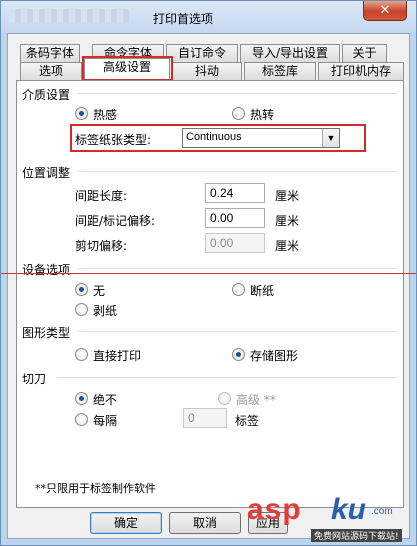 The image size is (417, 546). I want to click on title-bar: 打印首选项 ✕, so click(208, 17).